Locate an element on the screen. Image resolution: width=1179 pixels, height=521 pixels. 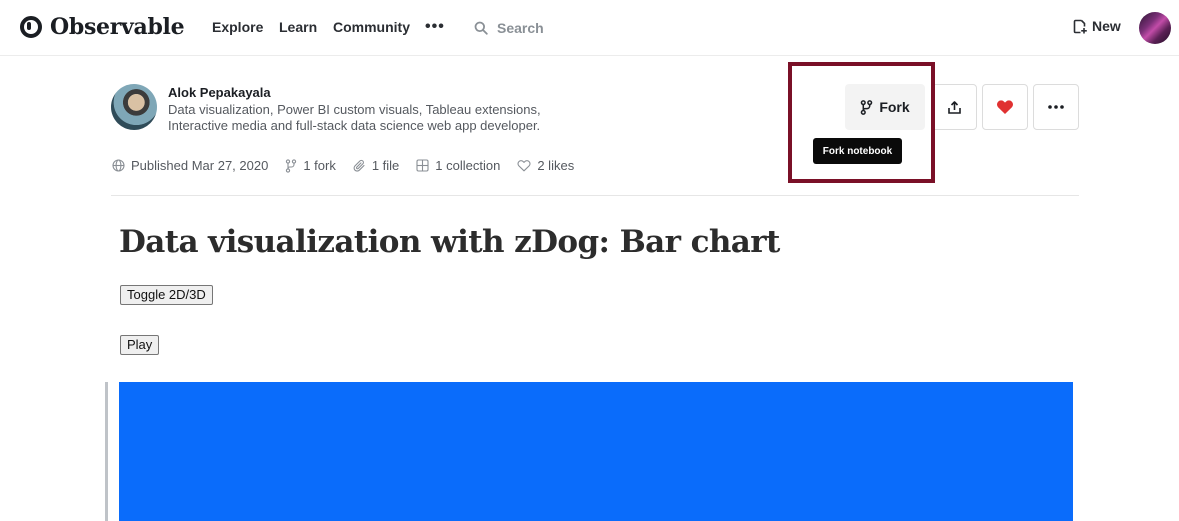
share-button is located at coordinates (954, 107).